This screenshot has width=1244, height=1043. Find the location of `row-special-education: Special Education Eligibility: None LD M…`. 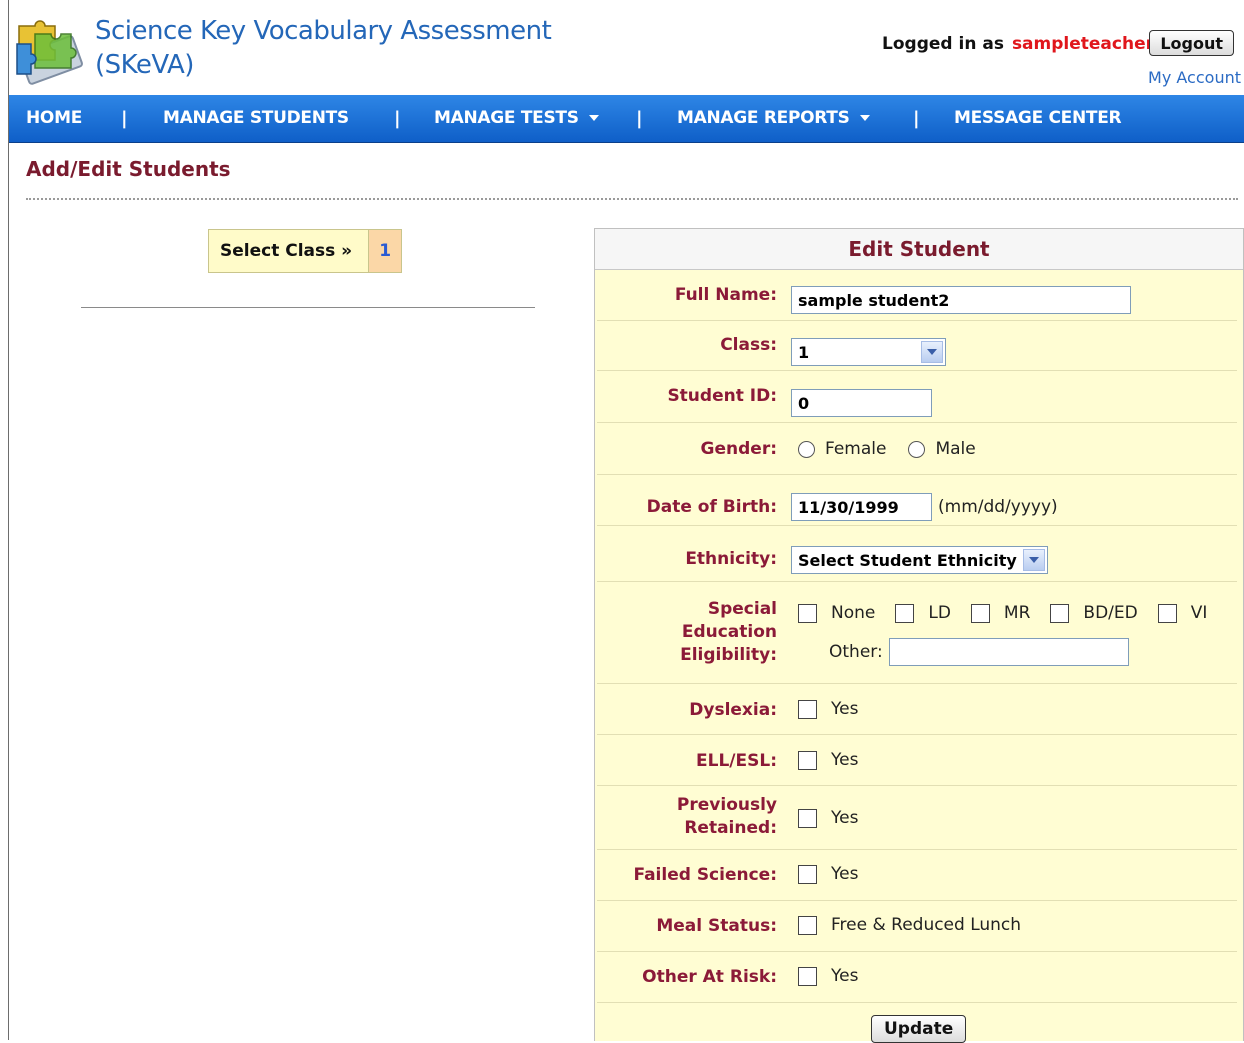

row-special-education: Special Education Eligibility: None LD M… is located at coordinates (919, 633).